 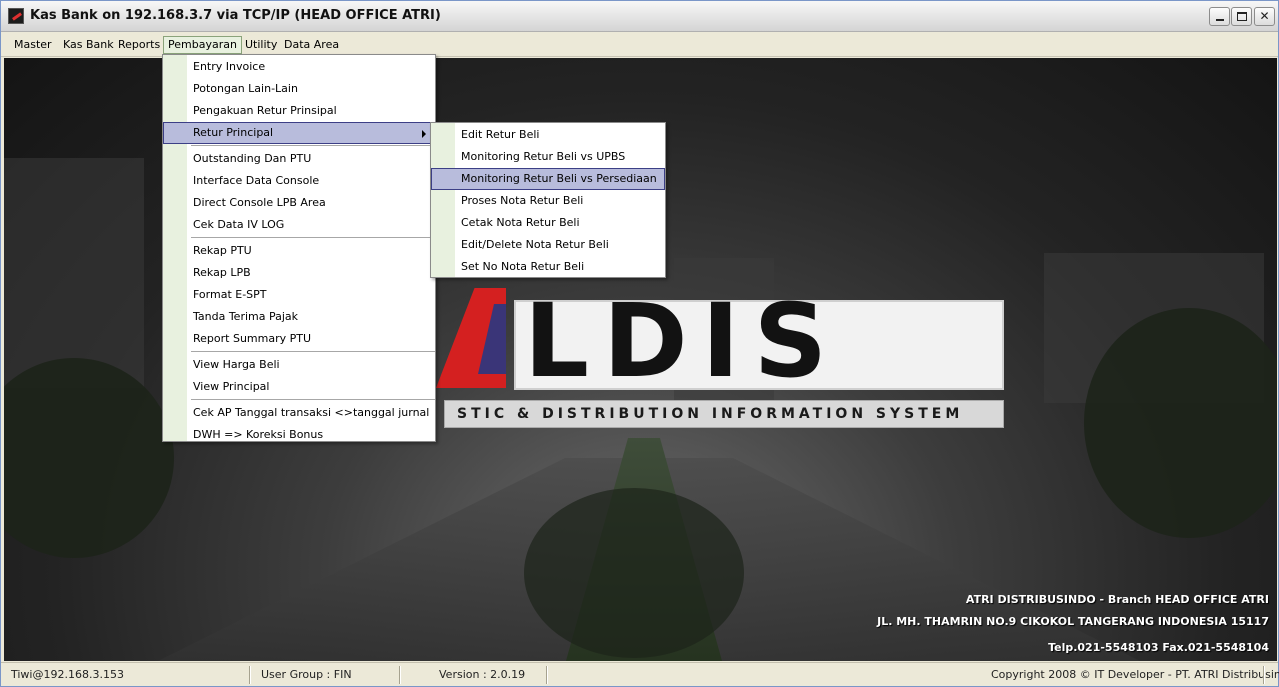 What do you see at coordinates (202, 45) in the screenshot?
I see `menu-pembayaran: Pembayaran` at bounding box center [202, 45].